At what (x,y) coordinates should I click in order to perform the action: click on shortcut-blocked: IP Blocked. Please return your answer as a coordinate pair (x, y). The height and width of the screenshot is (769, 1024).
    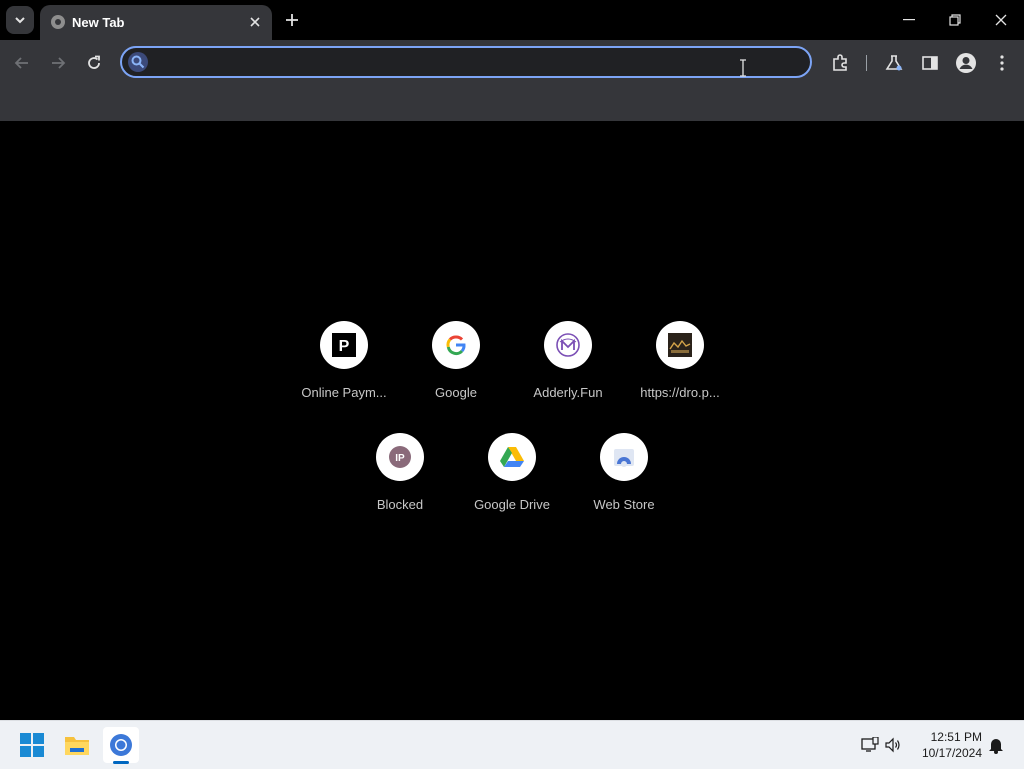
    Looking at the image, I should click on (400, 483).